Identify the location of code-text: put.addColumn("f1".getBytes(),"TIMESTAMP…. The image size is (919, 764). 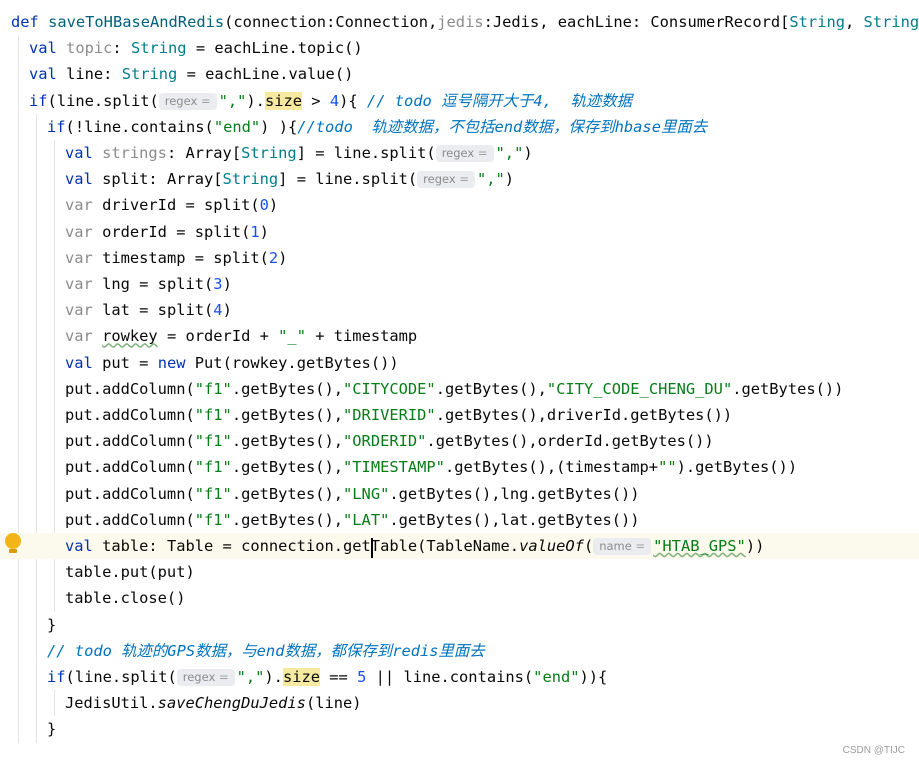
(431, 467).